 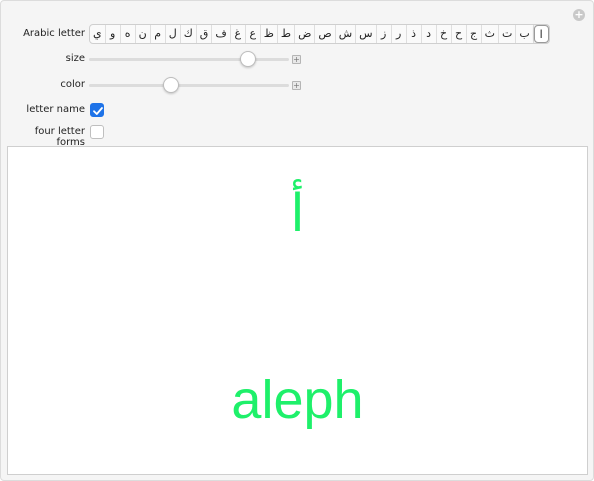 What do you see at coordinates (253, 34) in the screenshot?
I see `letter-button: ع` at bounding box center [253, 34].